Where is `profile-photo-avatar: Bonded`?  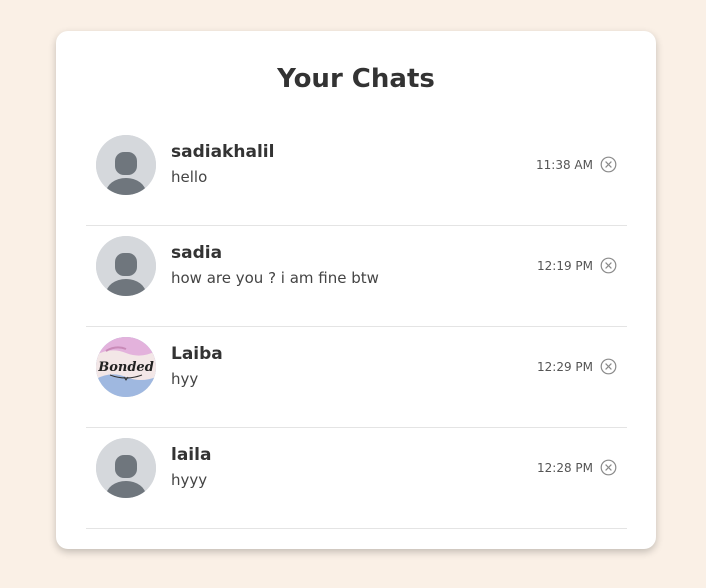 profile-photo-avatar: Bonded is located at coordinates (126, 367).